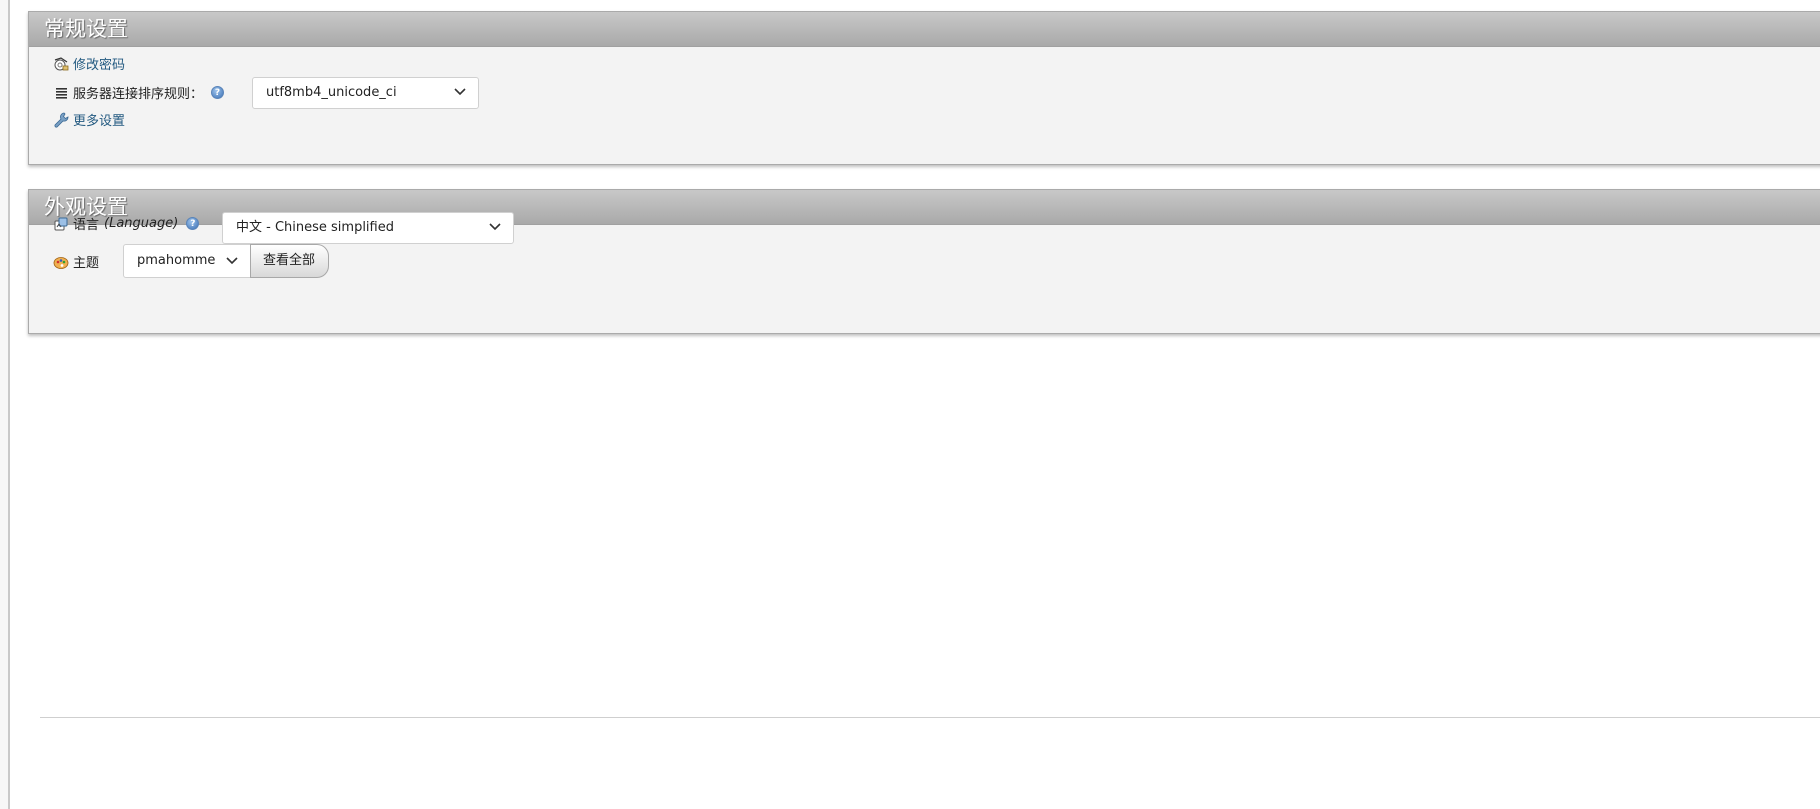  What do you see at coordinates (5, 404) in the screenshot?
I see `left-frame-border` at bounding box center [5, 404].